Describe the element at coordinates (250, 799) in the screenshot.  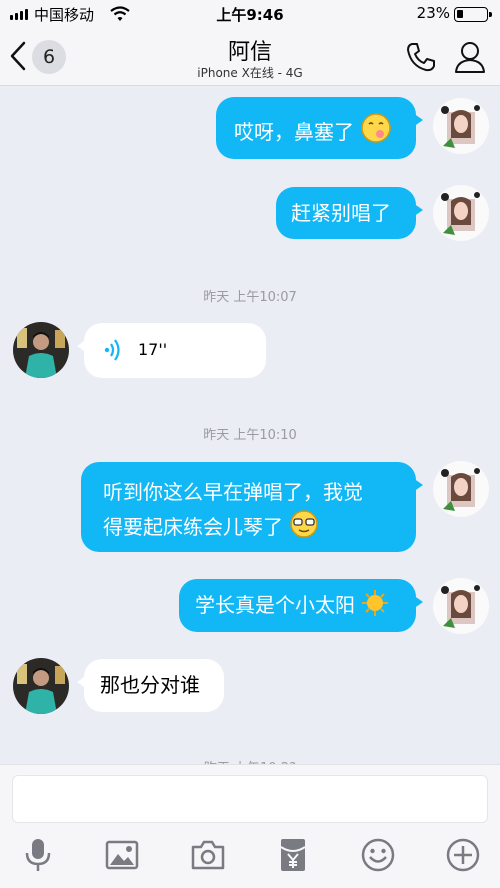
I see `message-input` at that location.